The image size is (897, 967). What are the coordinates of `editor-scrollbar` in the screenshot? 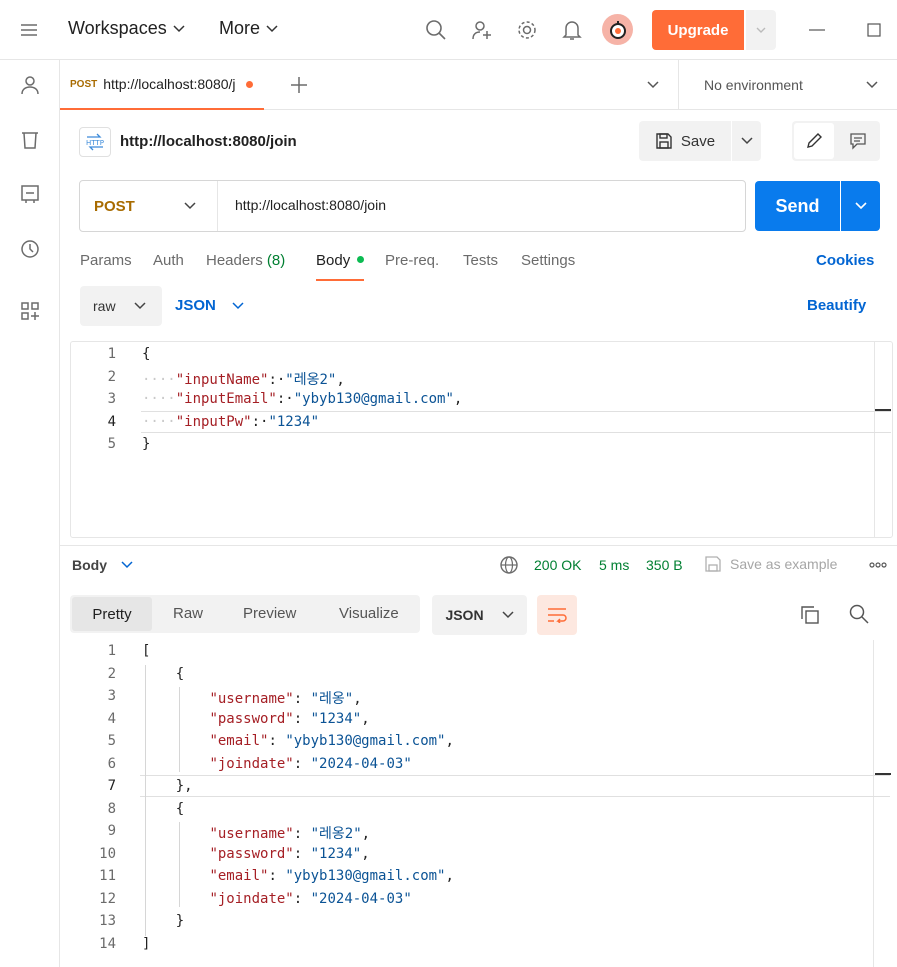 It's located at (874, 439).